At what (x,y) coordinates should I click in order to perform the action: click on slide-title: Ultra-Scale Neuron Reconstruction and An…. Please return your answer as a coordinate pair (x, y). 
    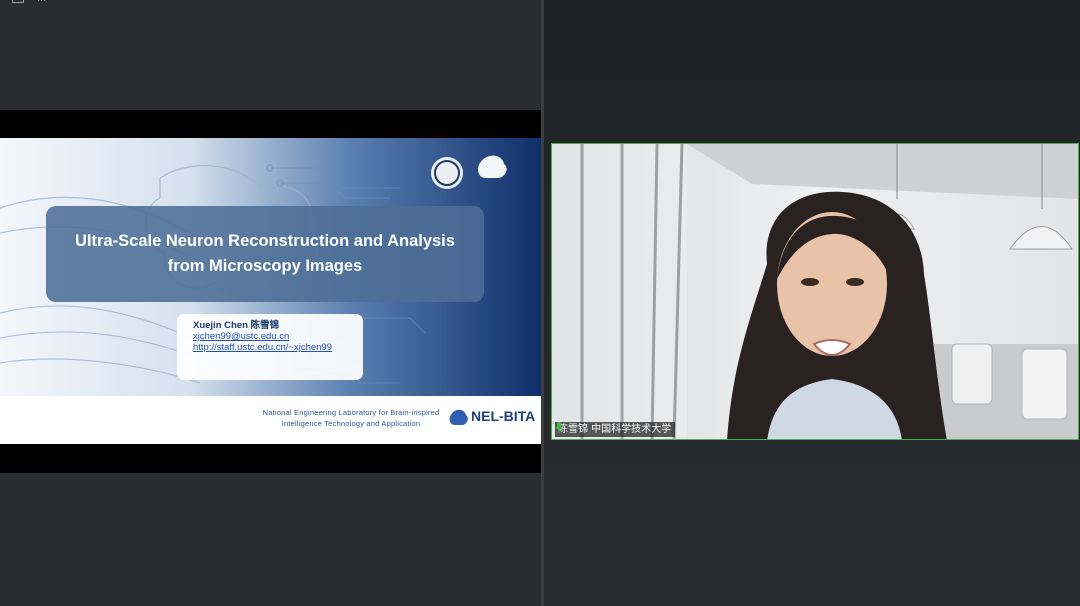
    Looking at the image, I should click on (265, 254).